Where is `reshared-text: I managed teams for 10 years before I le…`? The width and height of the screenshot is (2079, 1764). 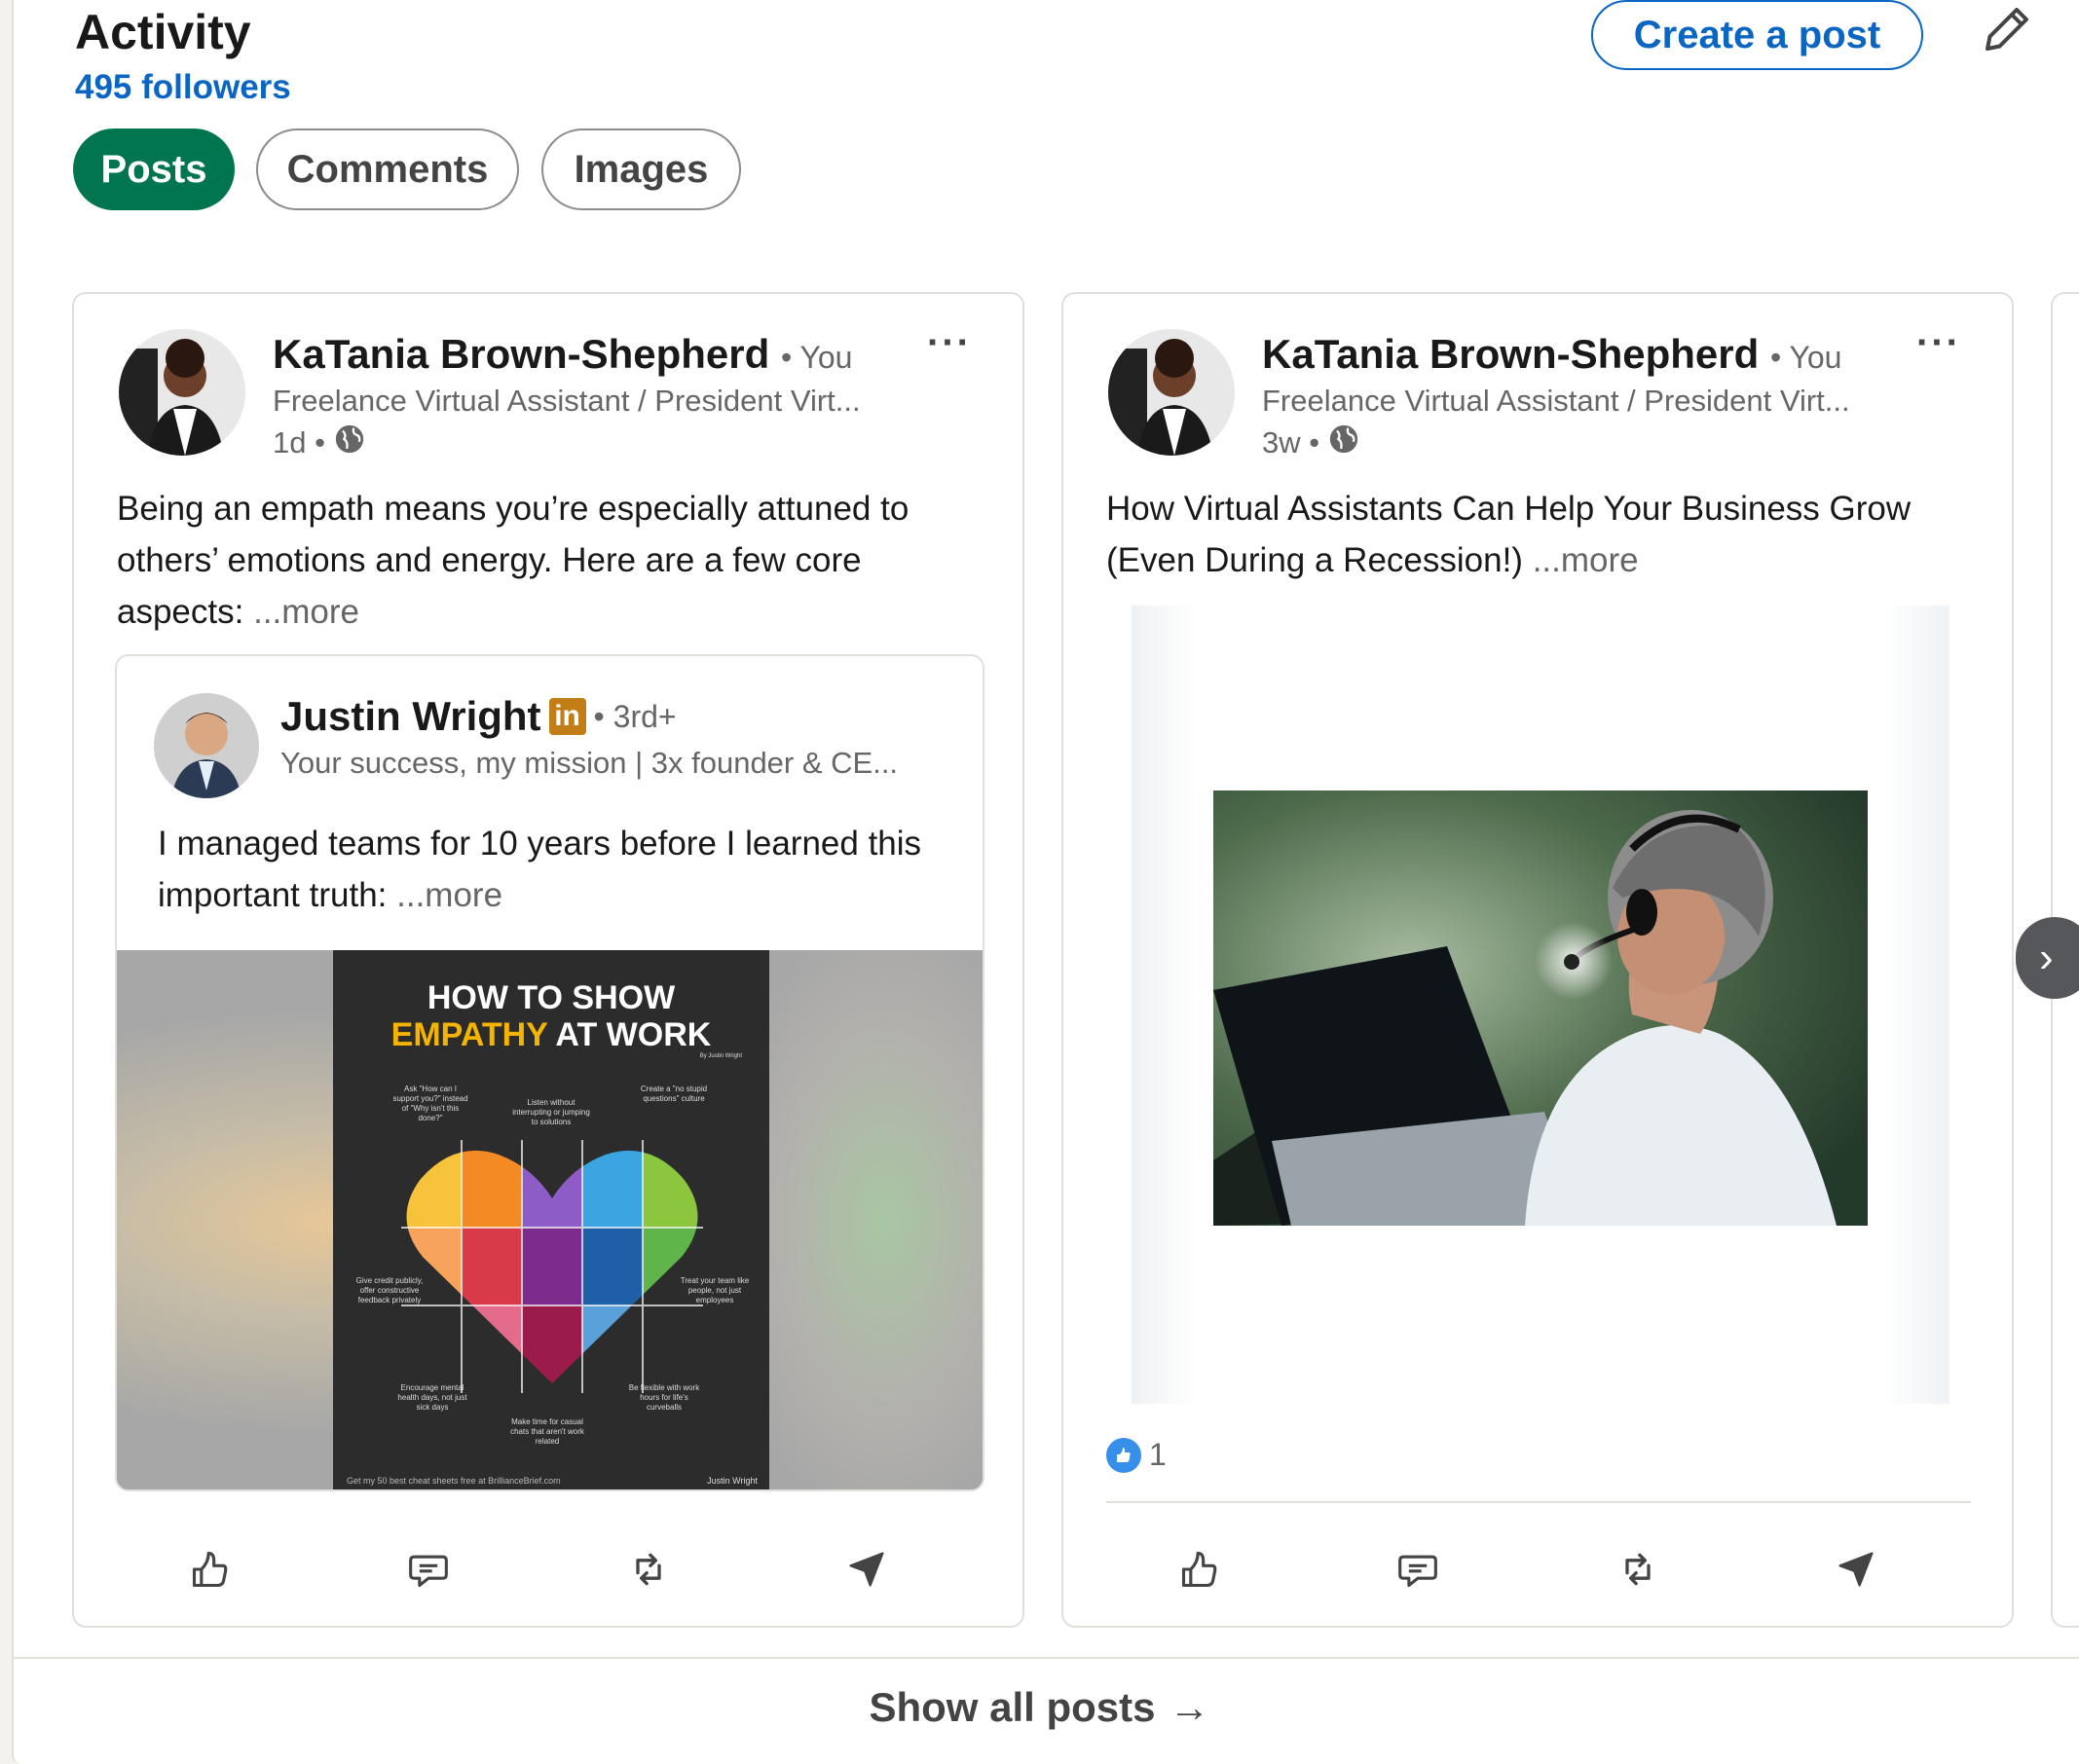
reshared-text: I managed teams for 10 years before I le… is located at coordinates (557, 869).